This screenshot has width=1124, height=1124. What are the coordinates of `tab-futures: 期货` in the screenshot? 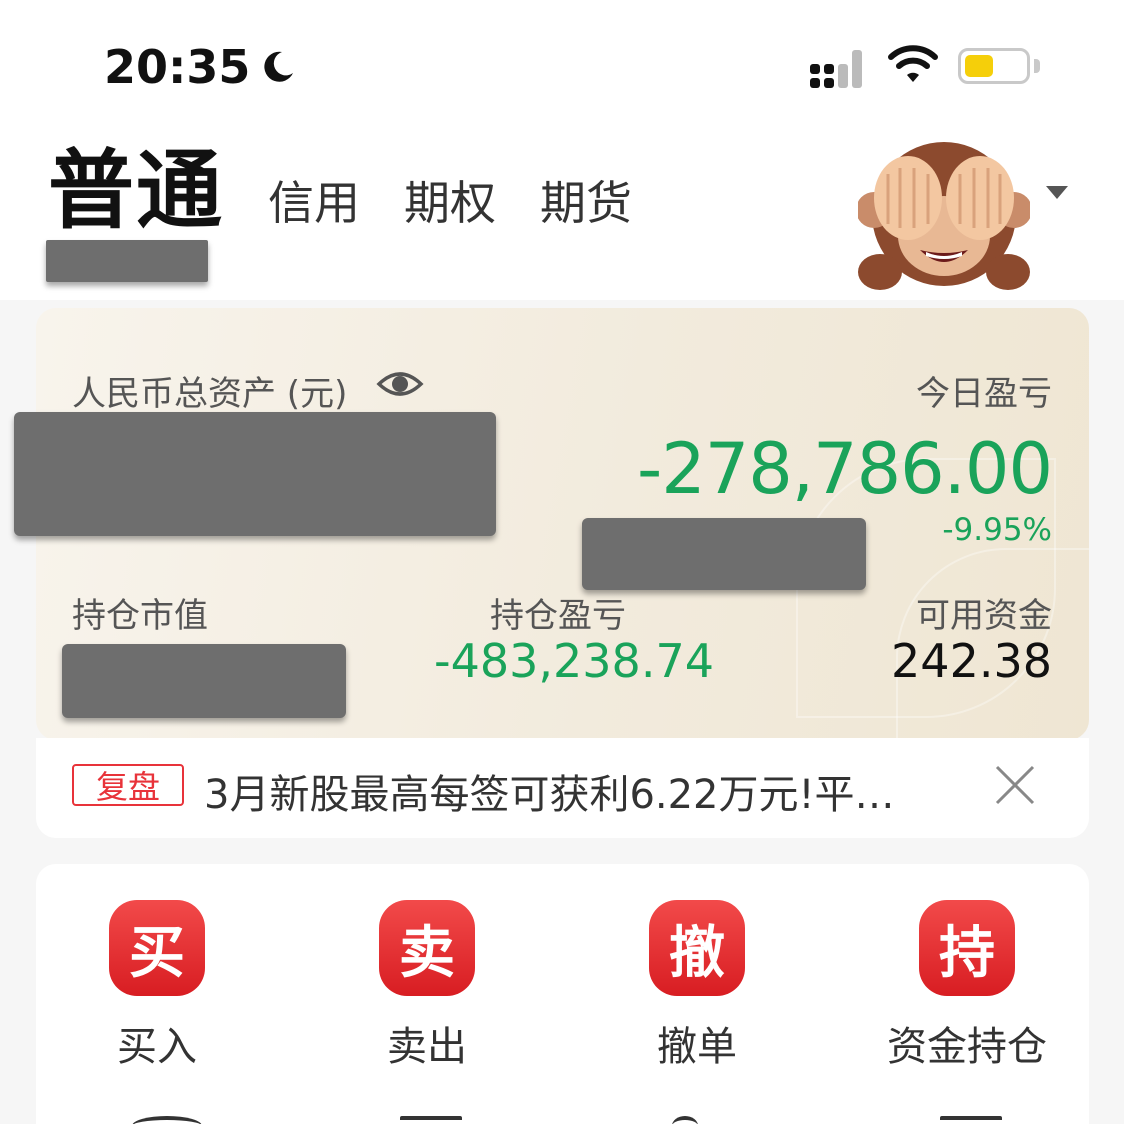 It's located at (586, 207).